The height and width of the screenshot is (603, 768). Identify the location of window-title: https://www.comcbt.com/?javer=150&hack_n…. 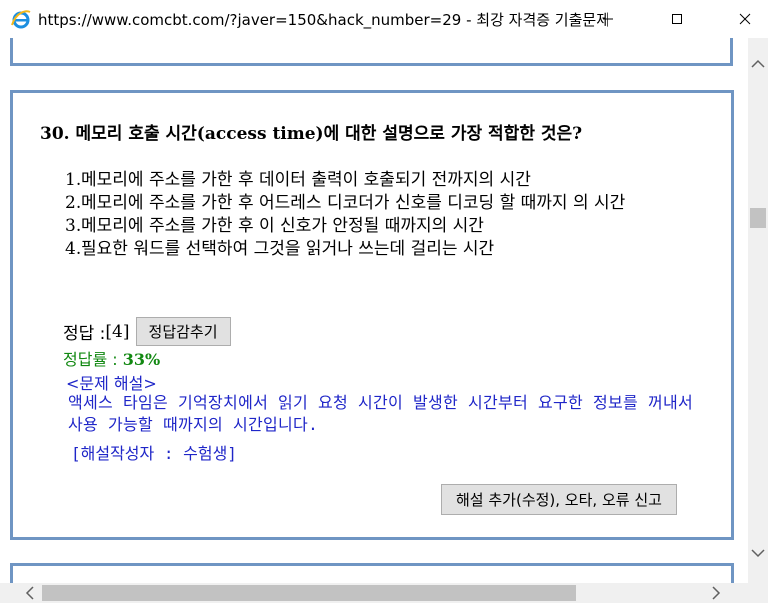
(323, 19).